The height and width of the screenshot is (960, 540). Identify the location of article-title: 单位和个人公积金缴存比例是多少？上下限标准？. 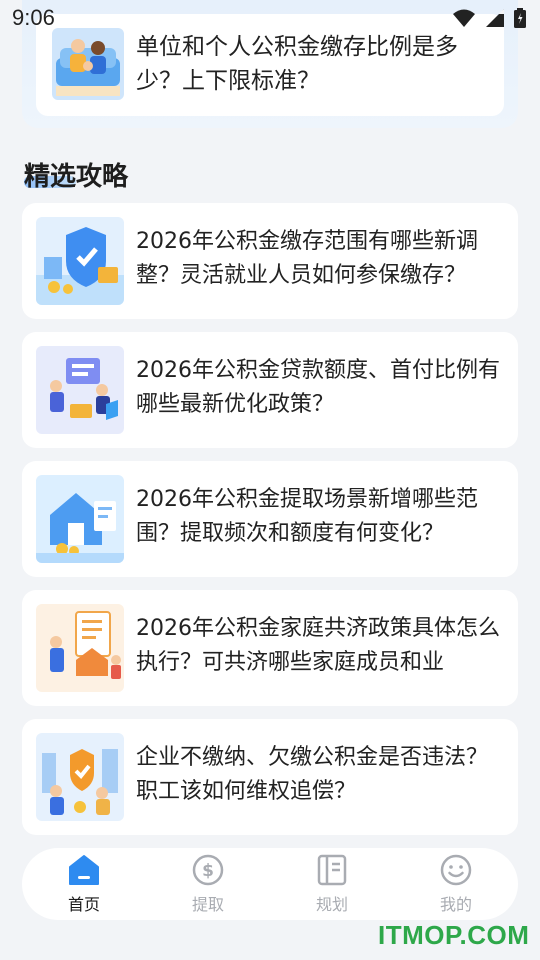
(297, 64).